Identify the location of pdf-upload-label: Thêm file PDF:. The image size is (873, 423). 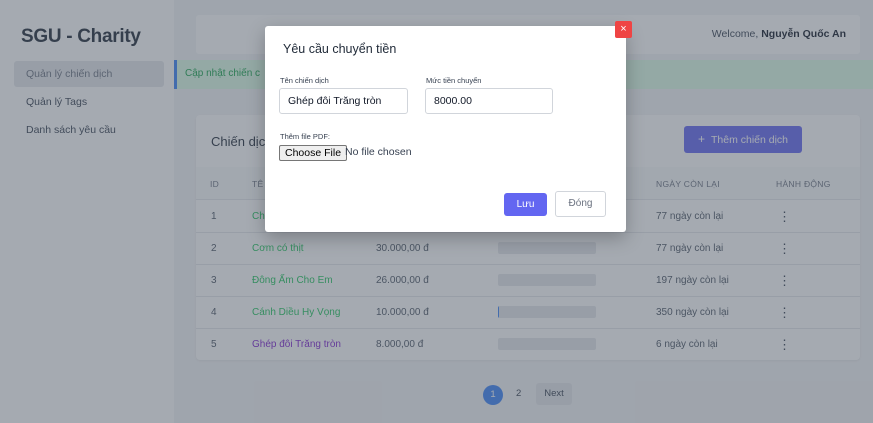
(305, 136).